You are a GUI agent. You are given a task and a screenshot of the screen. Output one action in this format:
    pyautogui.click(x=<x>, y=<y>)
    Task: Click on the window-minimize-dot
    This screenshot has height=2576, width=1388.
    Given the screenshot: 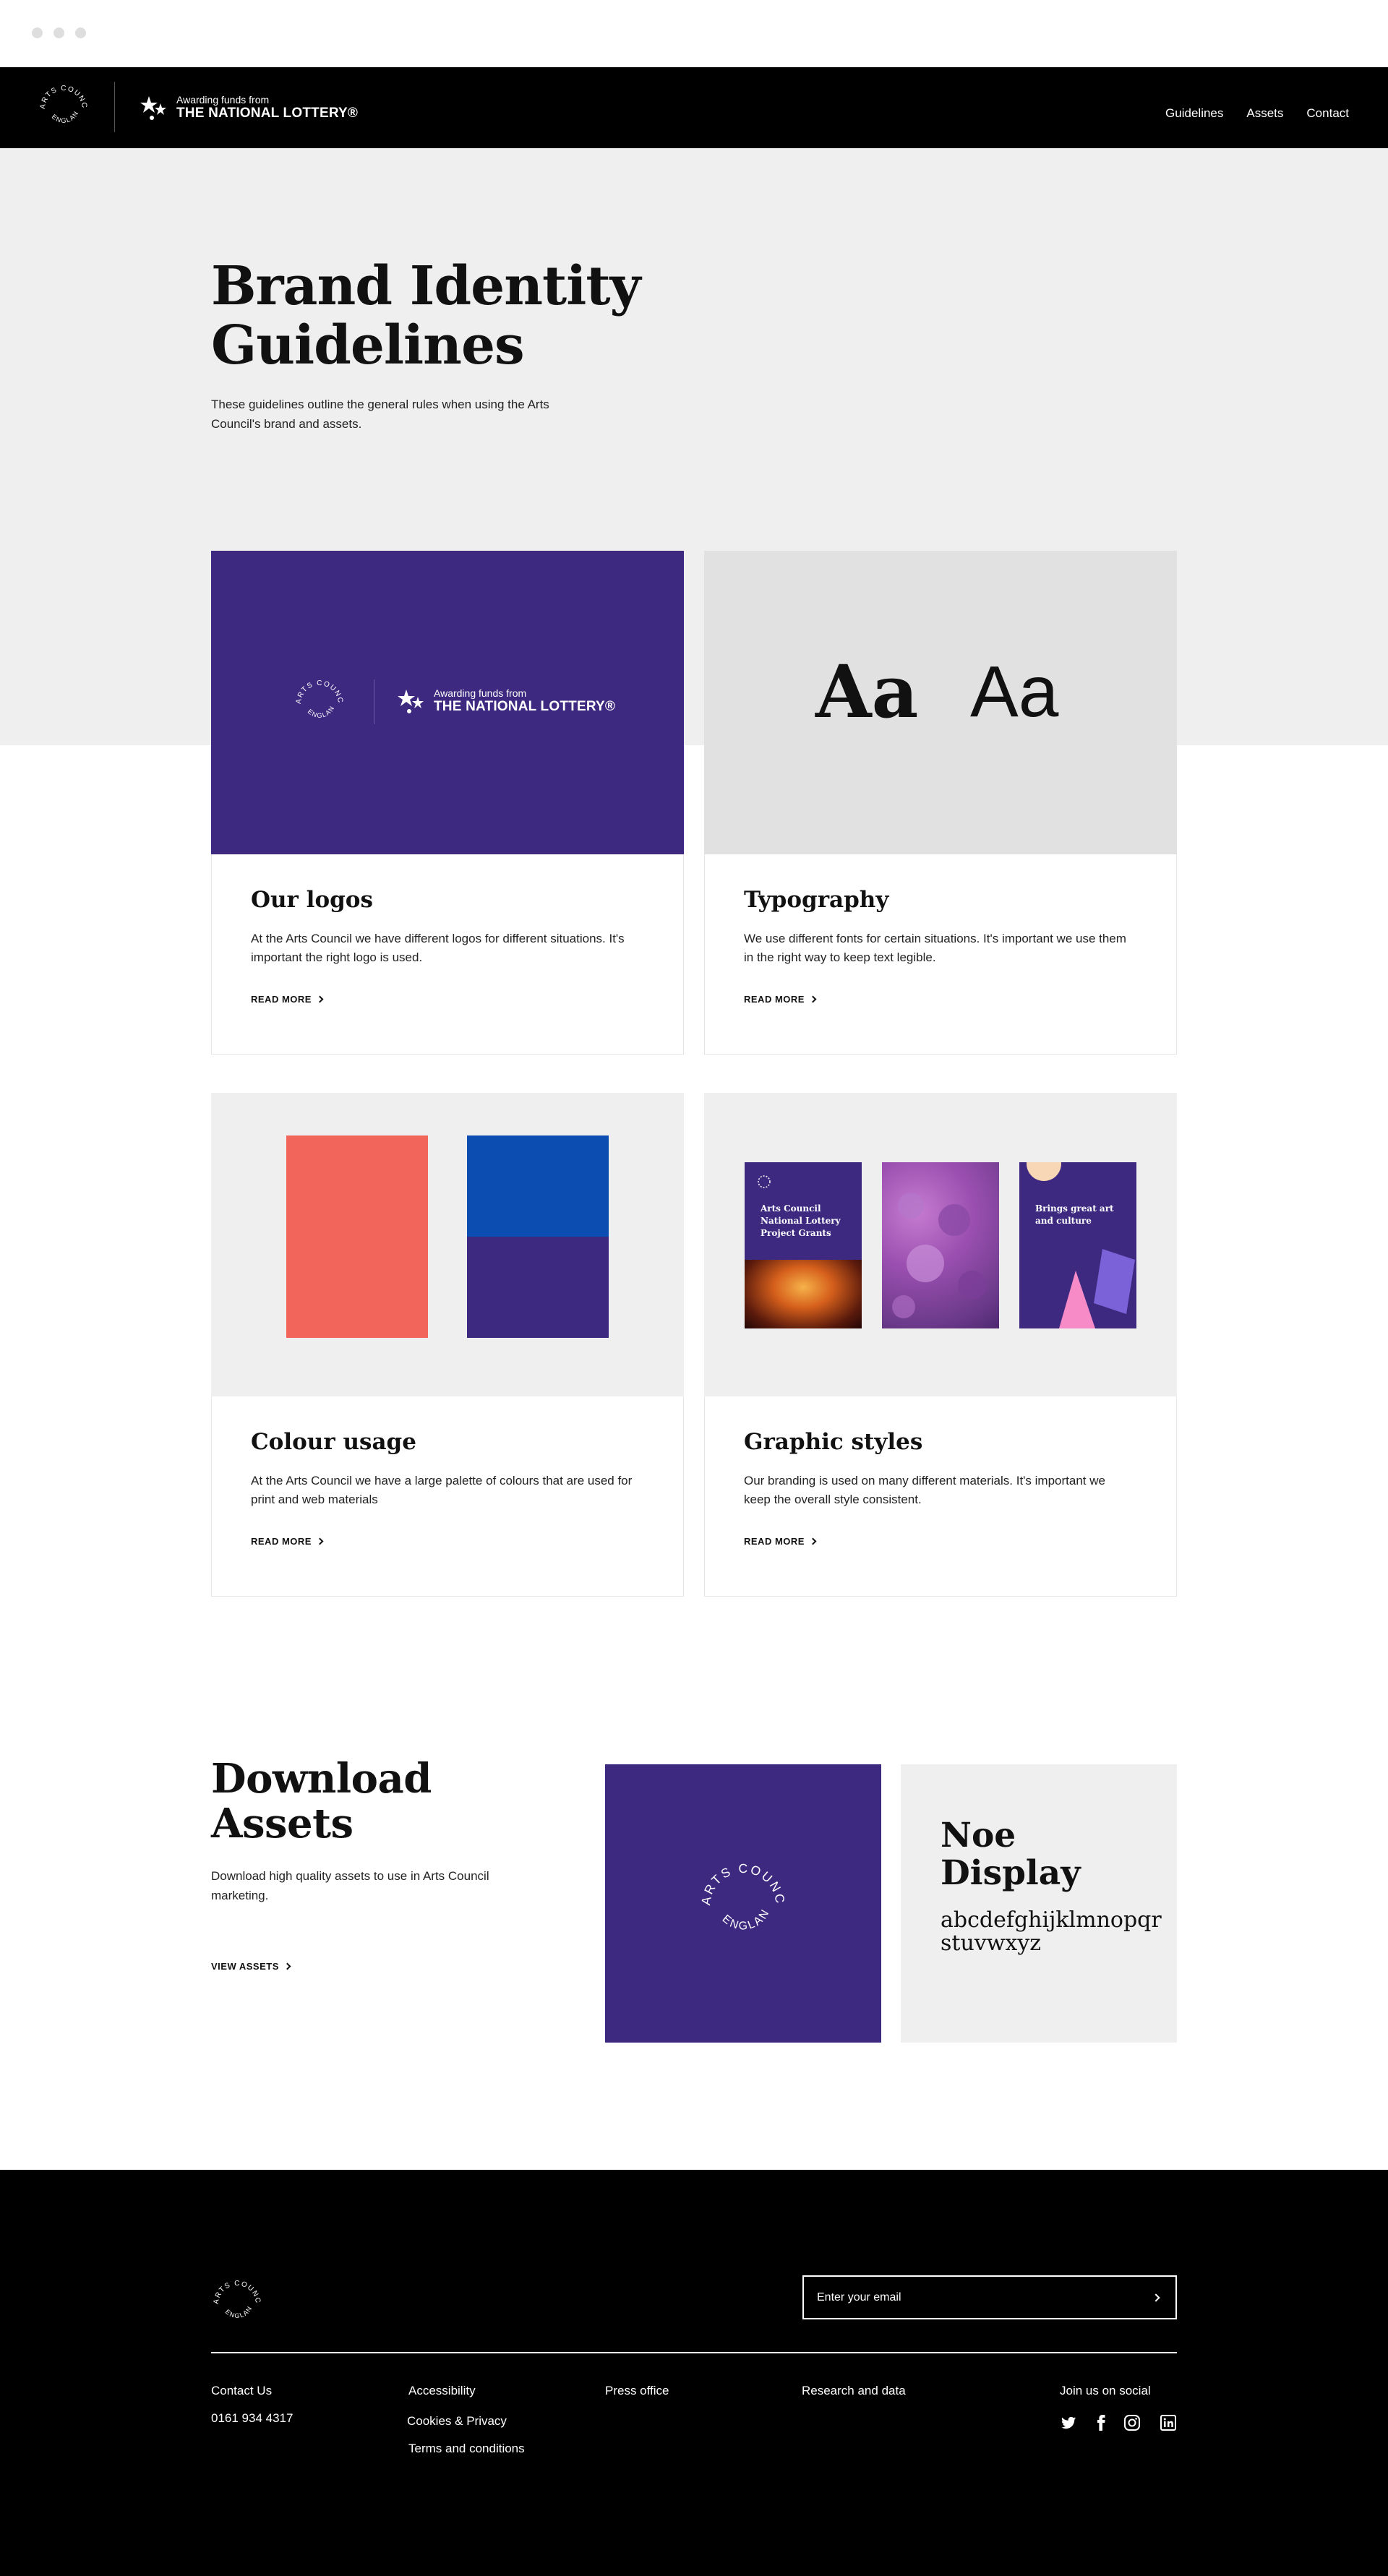 What is the action you would take?
    pyautogui.click(x=58, y=33)
    